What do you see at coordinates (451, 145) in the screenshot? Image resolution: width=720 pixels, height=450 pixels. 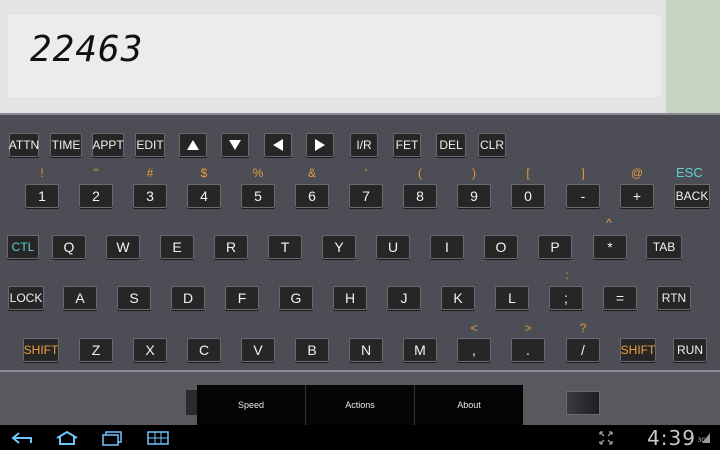 I see `key-del: DEL` at bounding box center [451, 145].